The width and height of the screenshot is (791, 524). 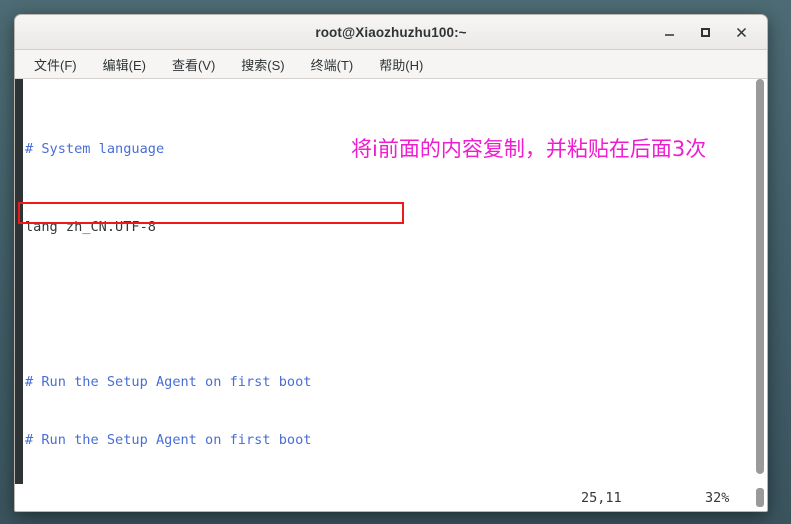 What do you see at coordinates (262, 64) in the screenshot?
I see `menu-item-search: 搜索(S)` at bounding box center [262, 64].